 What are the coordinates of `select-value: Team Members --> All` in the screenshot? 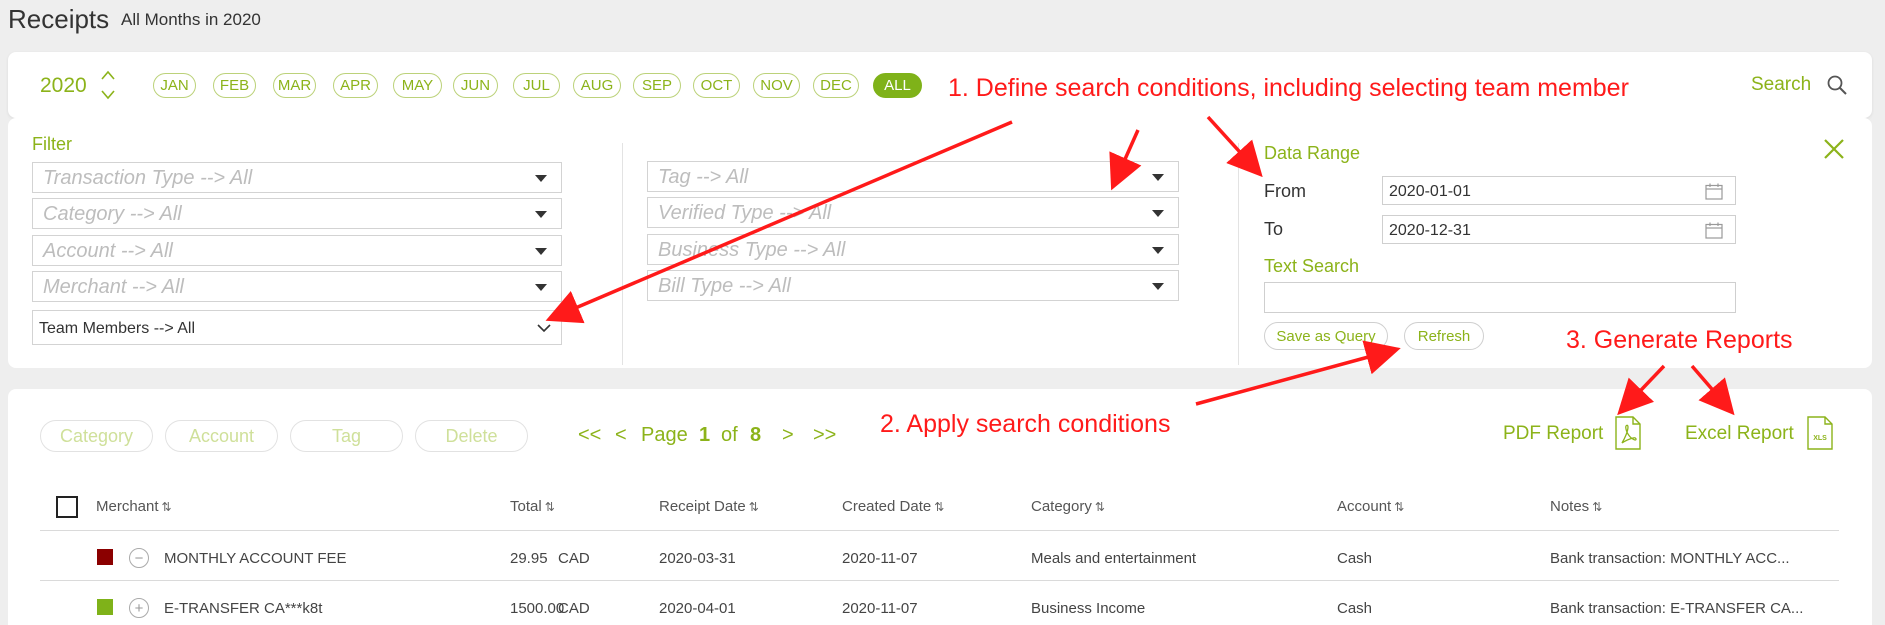 It's located at (117, 328).